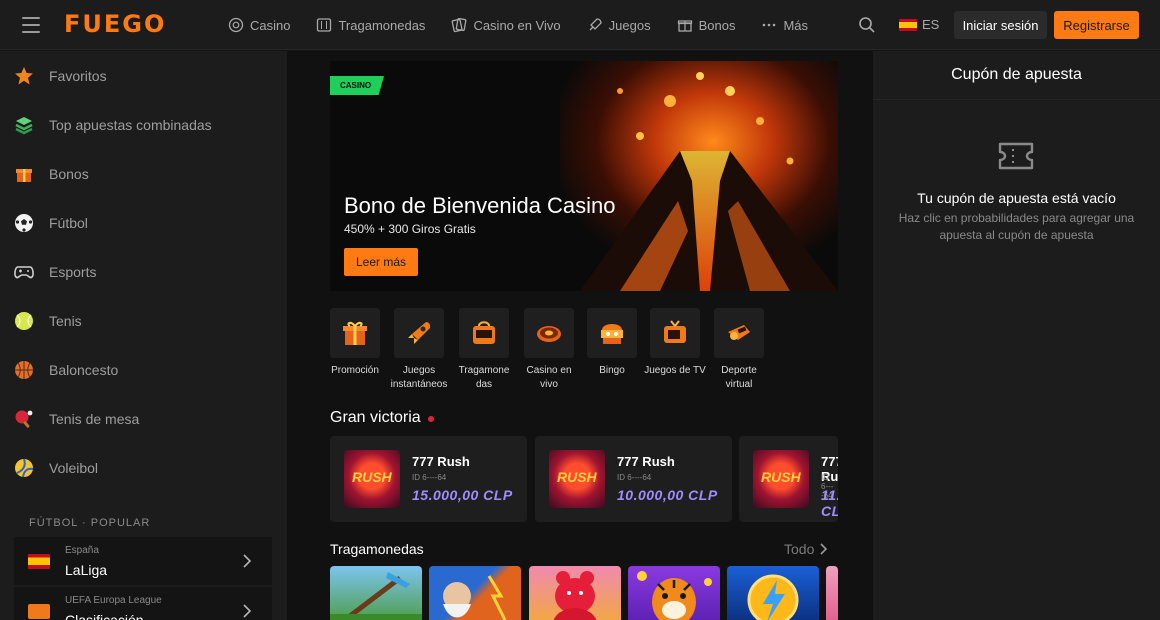 This screenshot has width=1160, height=620. I want to click on category-label: Casino en vivo, so click(549, 377).